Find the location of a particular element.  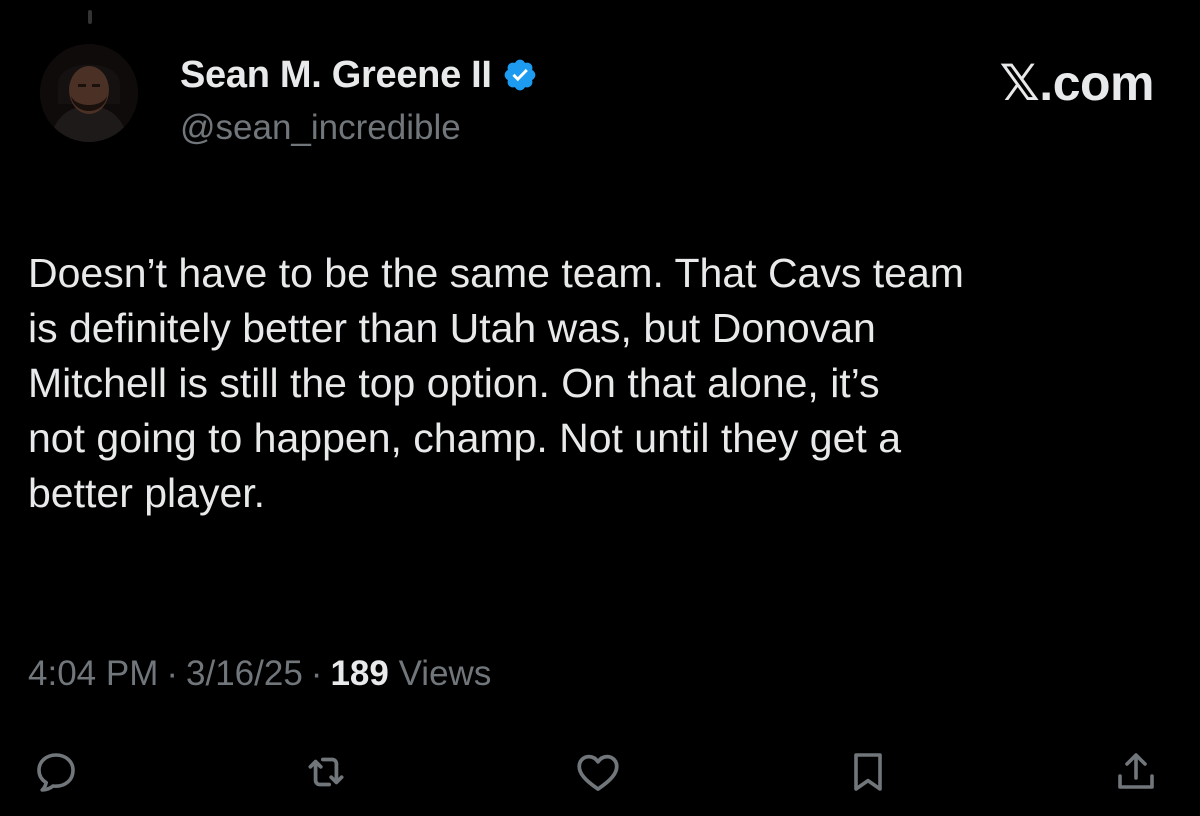

avatar is located at coordinates (89, 93).